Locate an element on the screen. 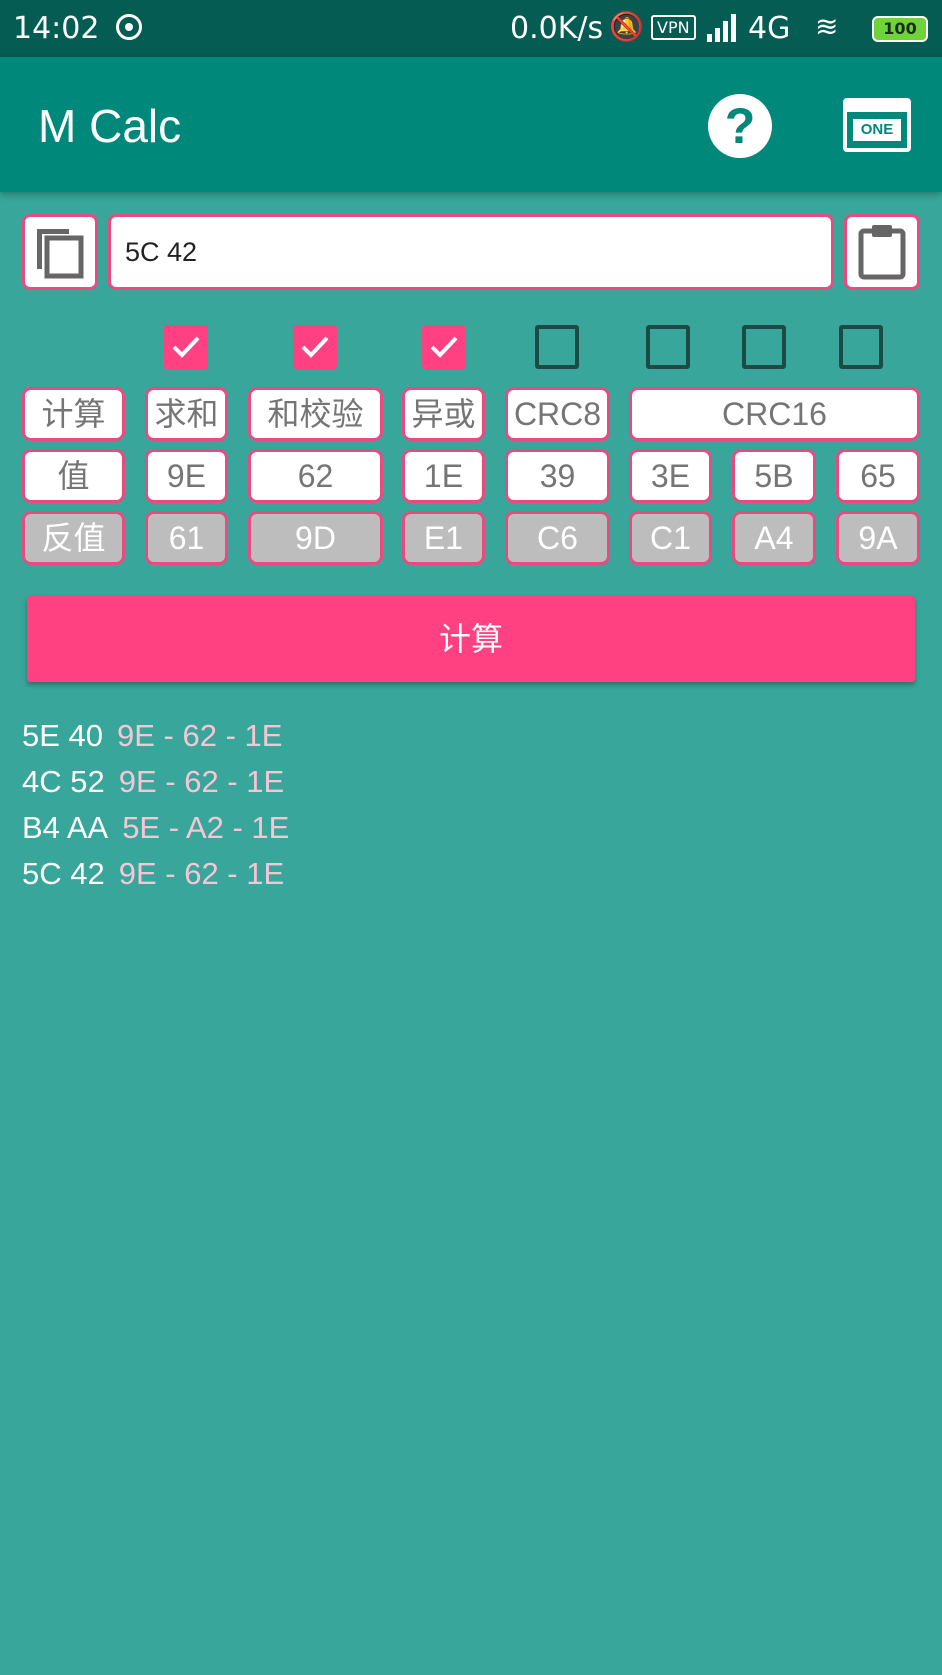 The height and width of the screenshot is (1675, 942). status-time: 14:02 is located at coordinates (56, 28).